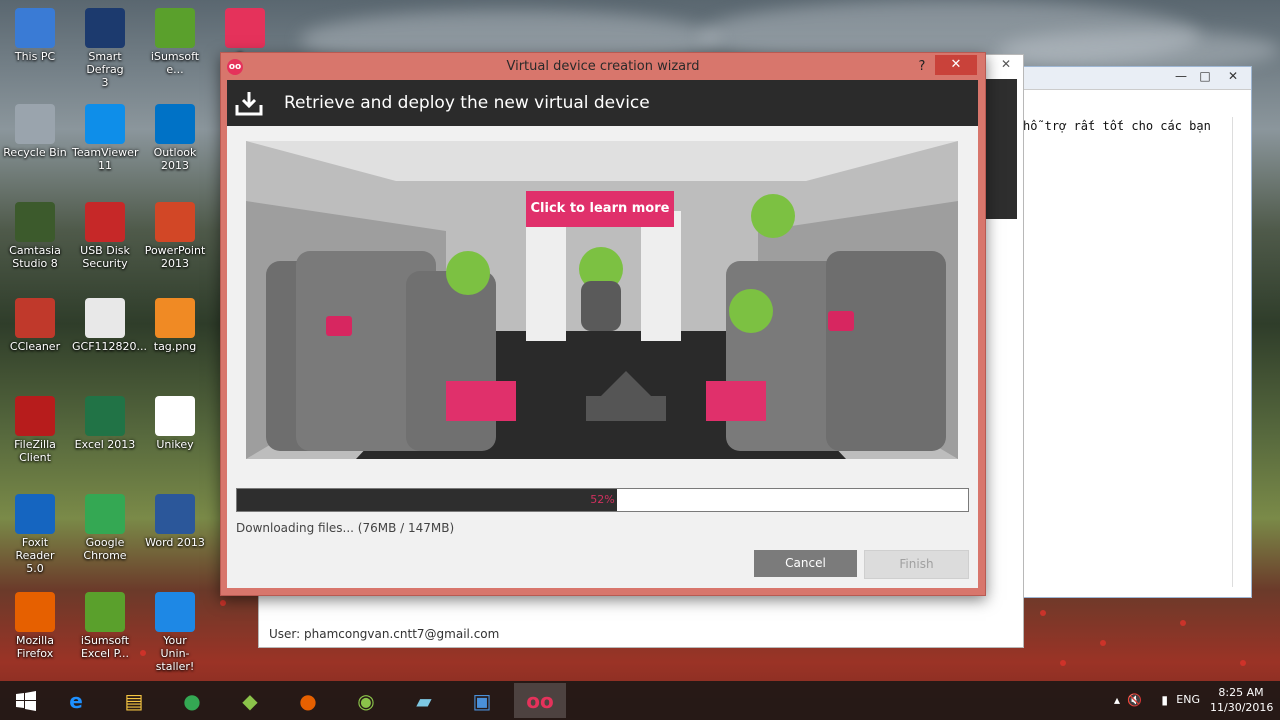 This screenshot has width=1280, height=720. Describe the element at coordinates (1131, 78) in the screenshot. I see `background-window-titlebar: — □ ✕` at that location.